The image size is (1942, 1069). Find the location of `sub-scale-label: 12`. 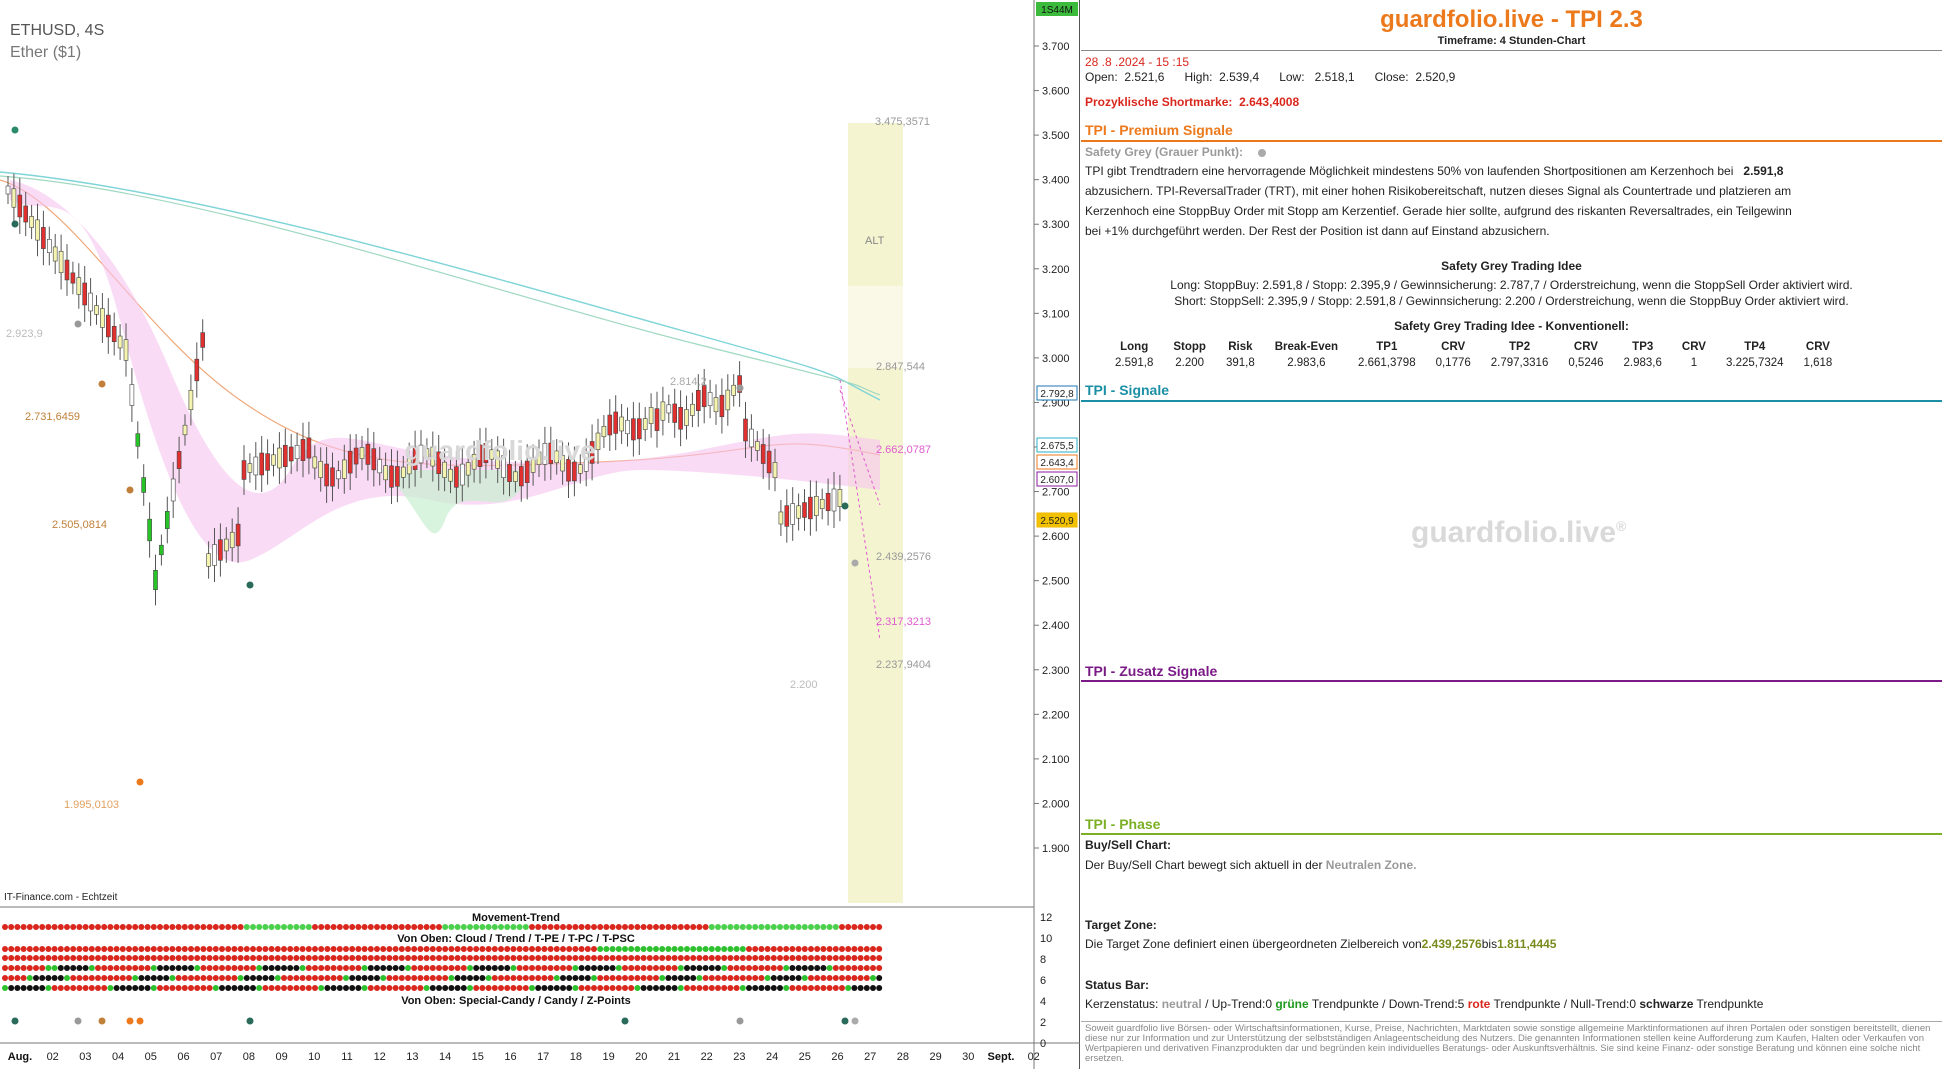

sub-scale-label: 12 is located at coordinates (1046, 918).